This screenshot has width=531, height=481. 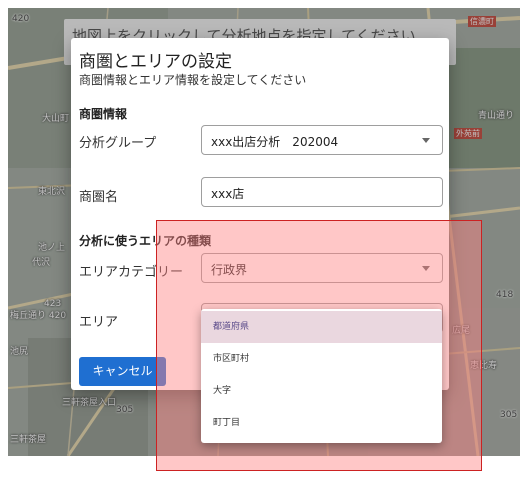 I want to click on section-title-trade-area: 商圏情報, so click(x=103, y=114).